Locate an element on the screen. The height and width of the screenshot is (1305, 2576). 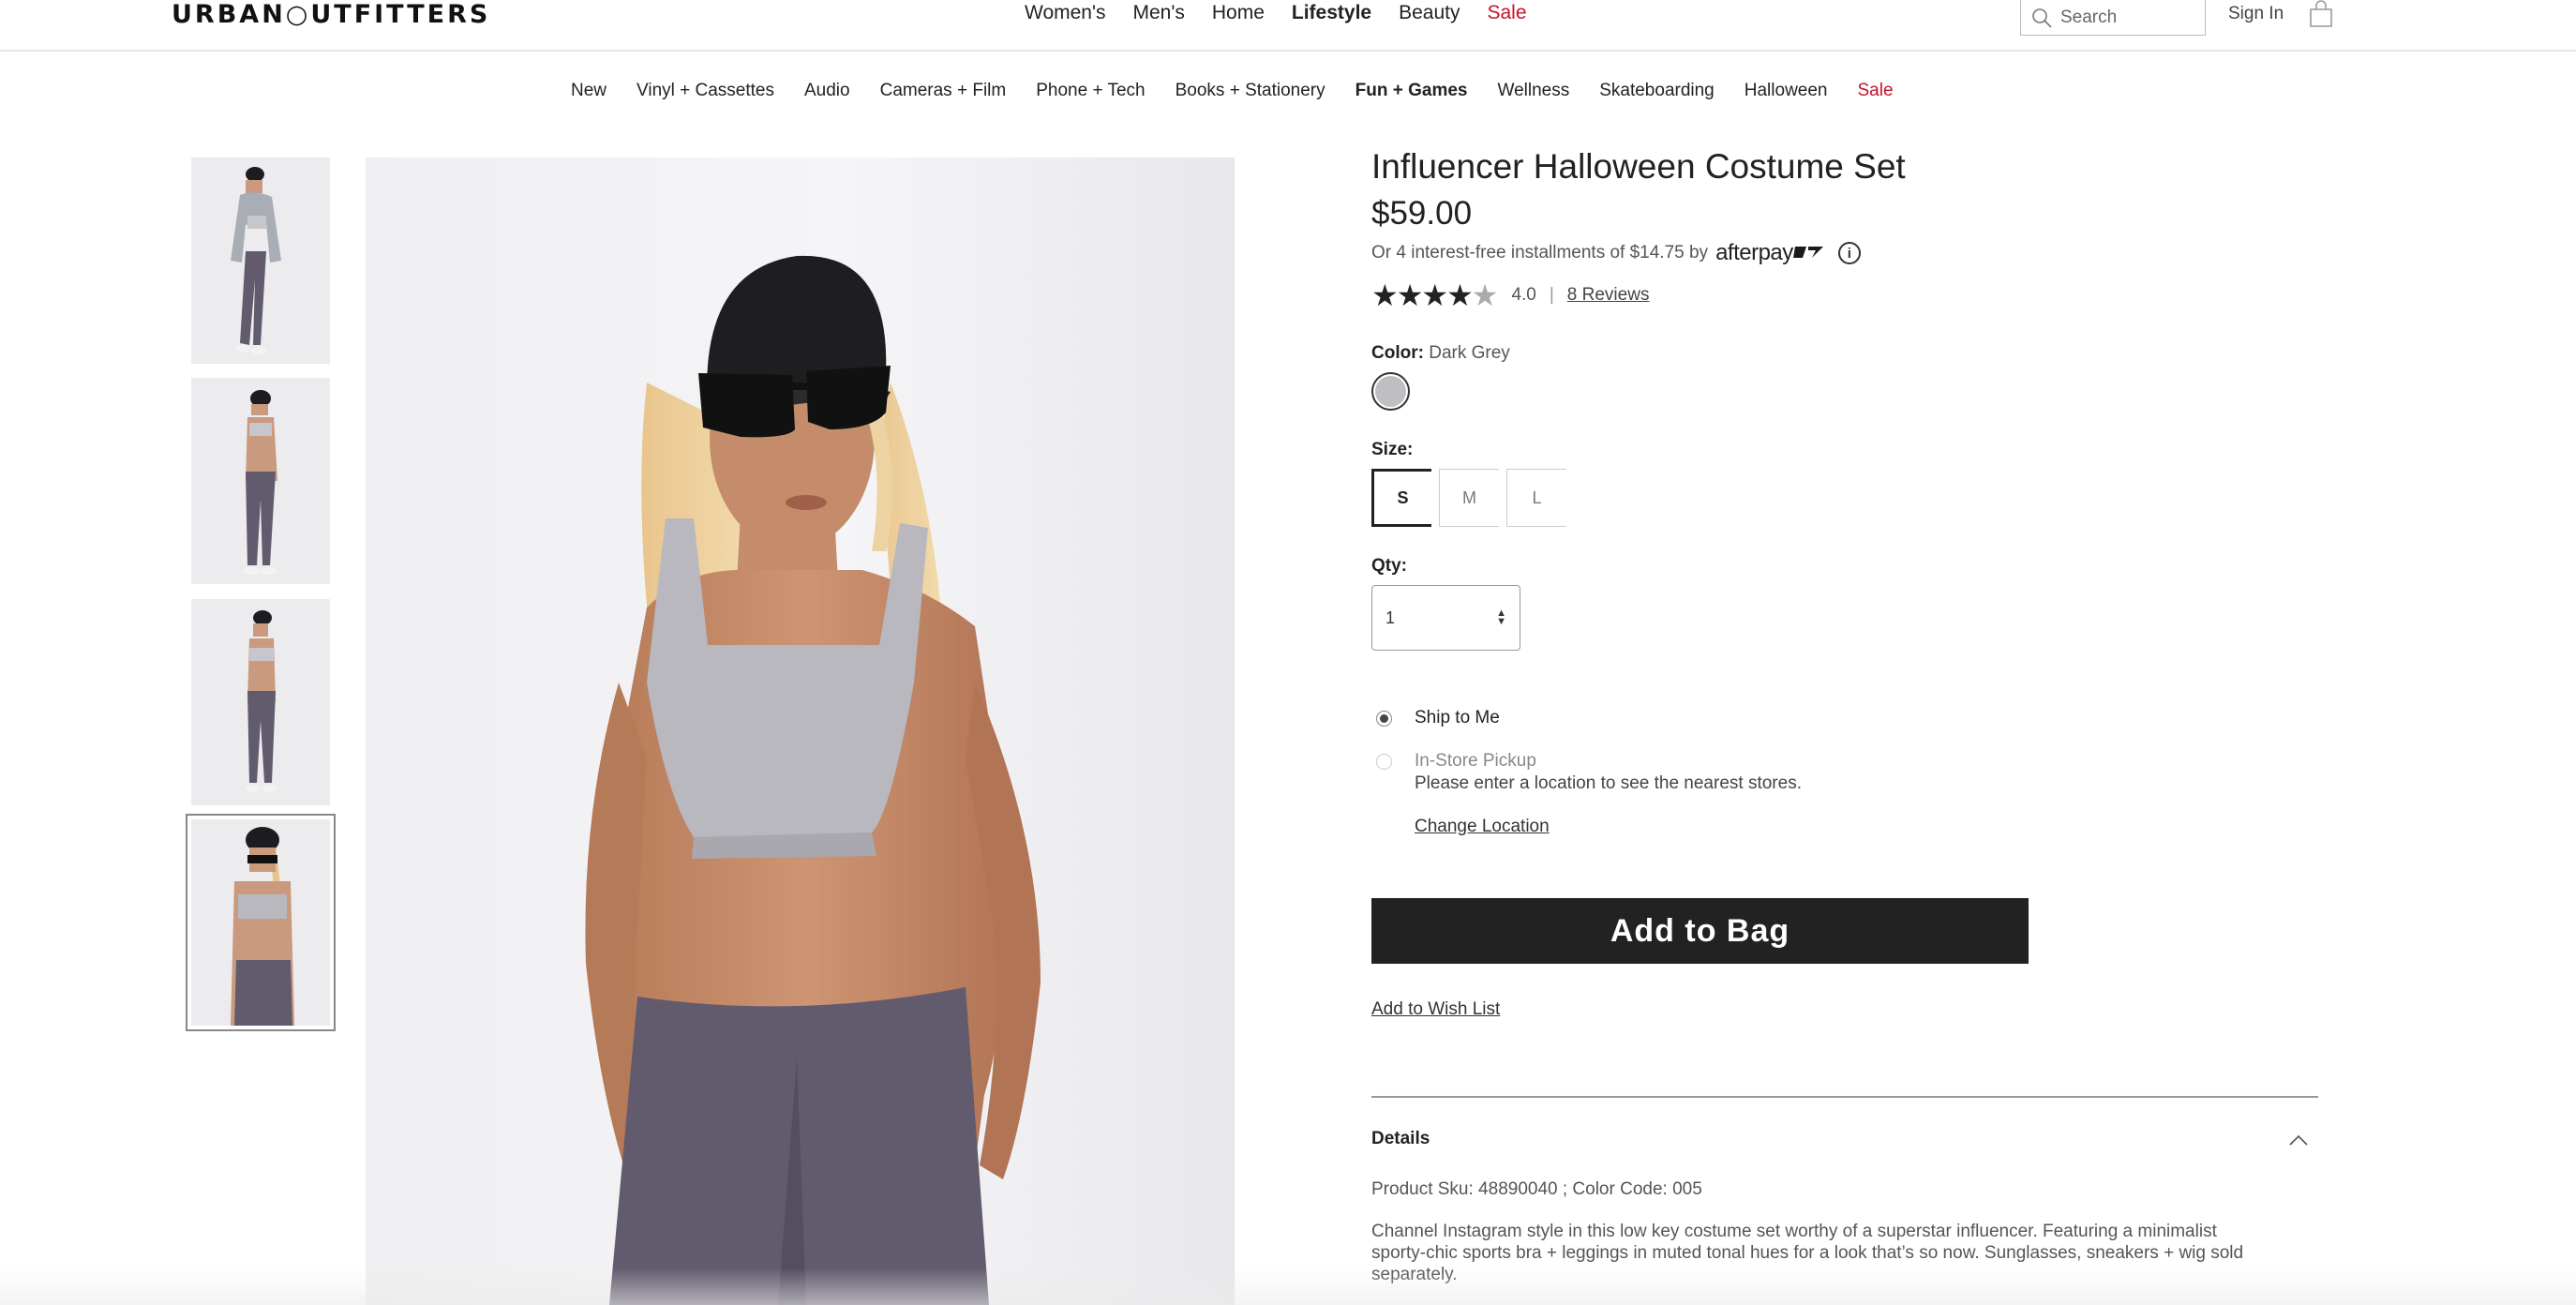
size-label: Size: is located at coordinates (1393, 449).